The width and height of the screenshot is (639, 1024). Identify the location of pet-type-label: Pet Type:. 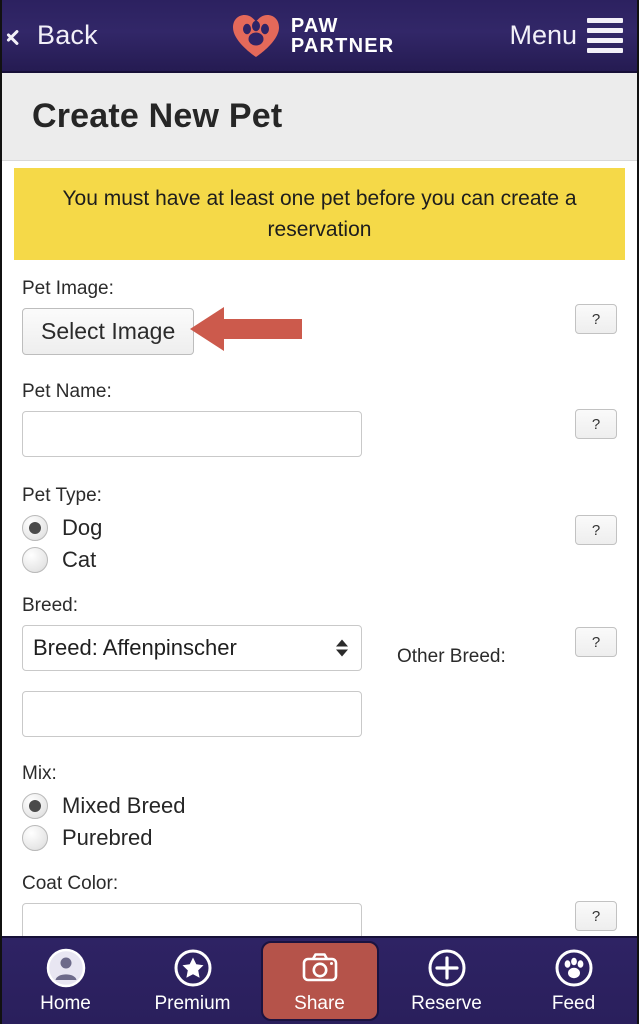
(62, 495).